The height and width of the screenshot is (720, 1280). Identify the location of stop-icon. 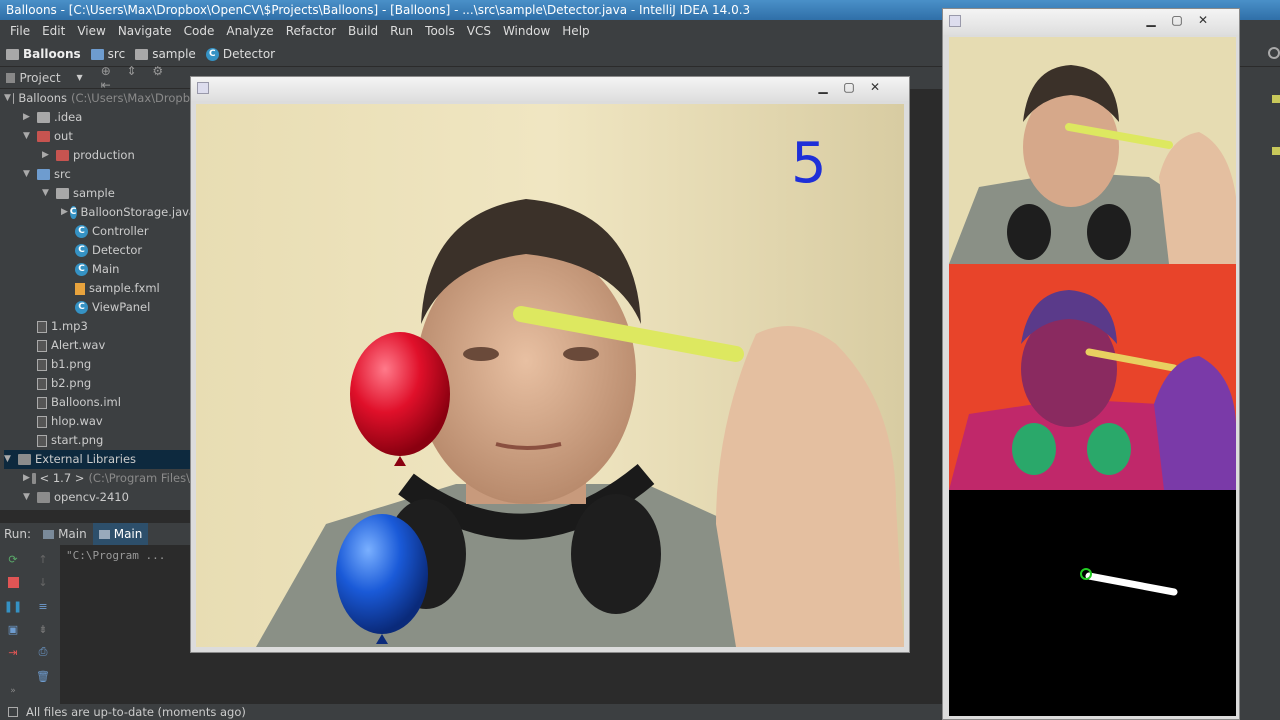
(13, 582).